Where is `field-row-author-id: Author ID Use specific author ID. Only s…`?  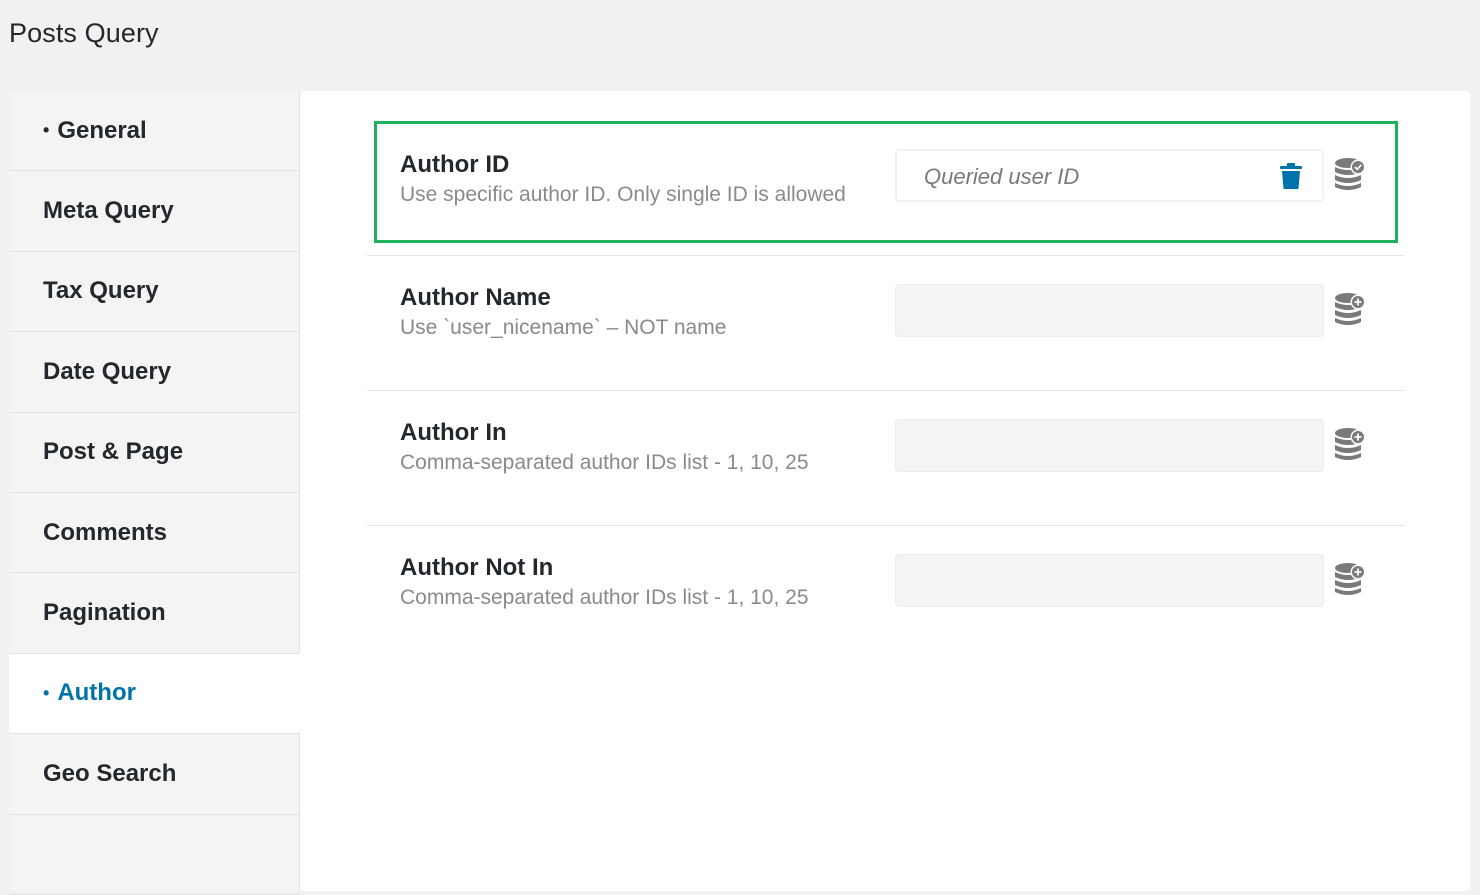 field-row-author-id: Author ID Use specific author ID. Only s… is located at coordinates (886, 188).